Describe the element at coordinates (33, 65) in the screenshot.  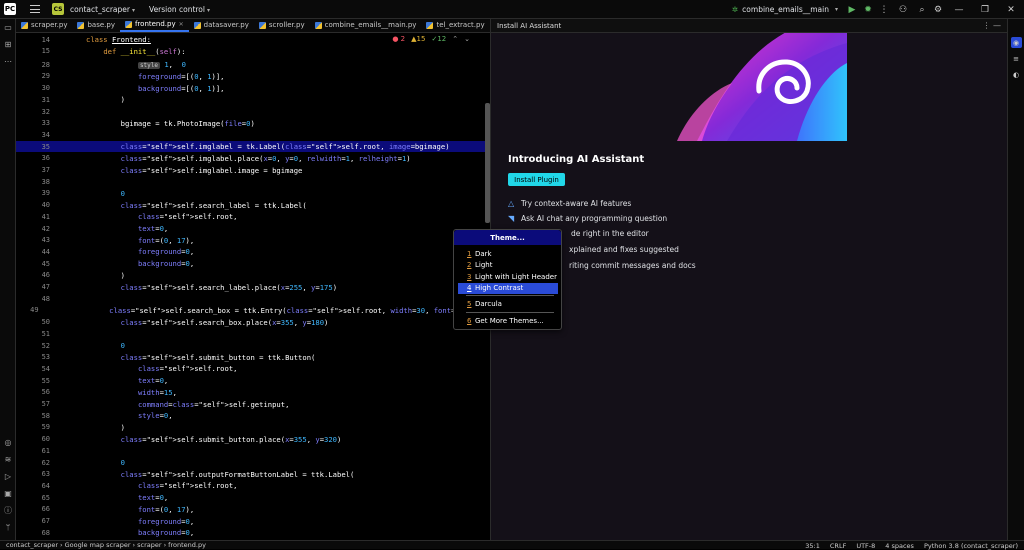
I see `line-number: 28` at that location.